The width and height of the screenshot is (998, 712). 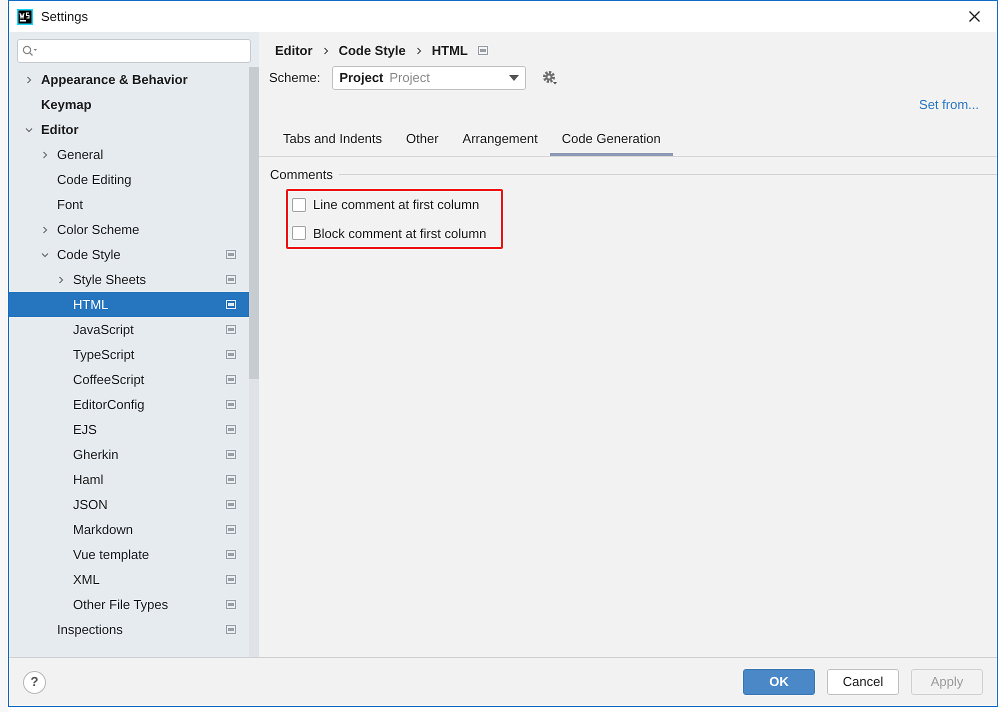 I want to click on tree-item: Vue template, so click(x=129, y=554).